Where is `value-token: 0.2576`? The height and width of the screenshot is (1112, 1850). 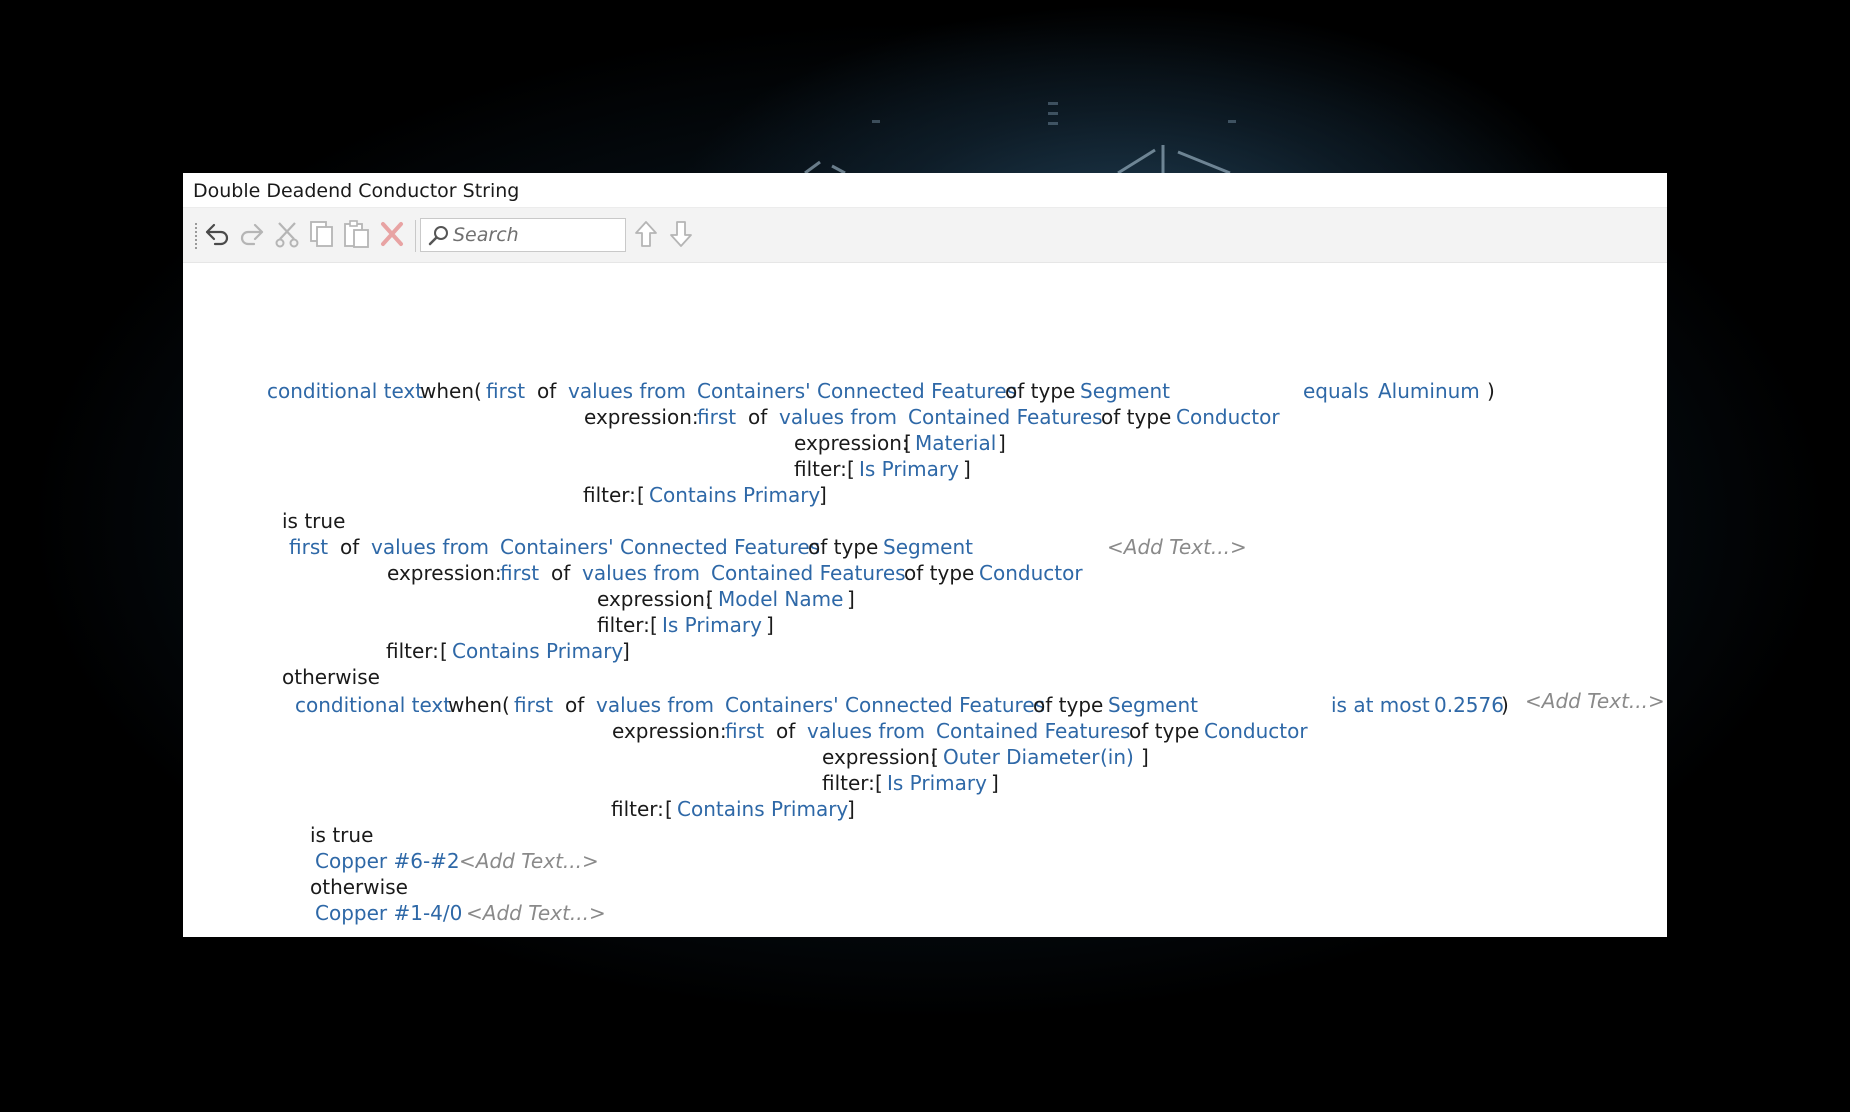 value-token: 0.2576 is located at coordinates (1469, 705).